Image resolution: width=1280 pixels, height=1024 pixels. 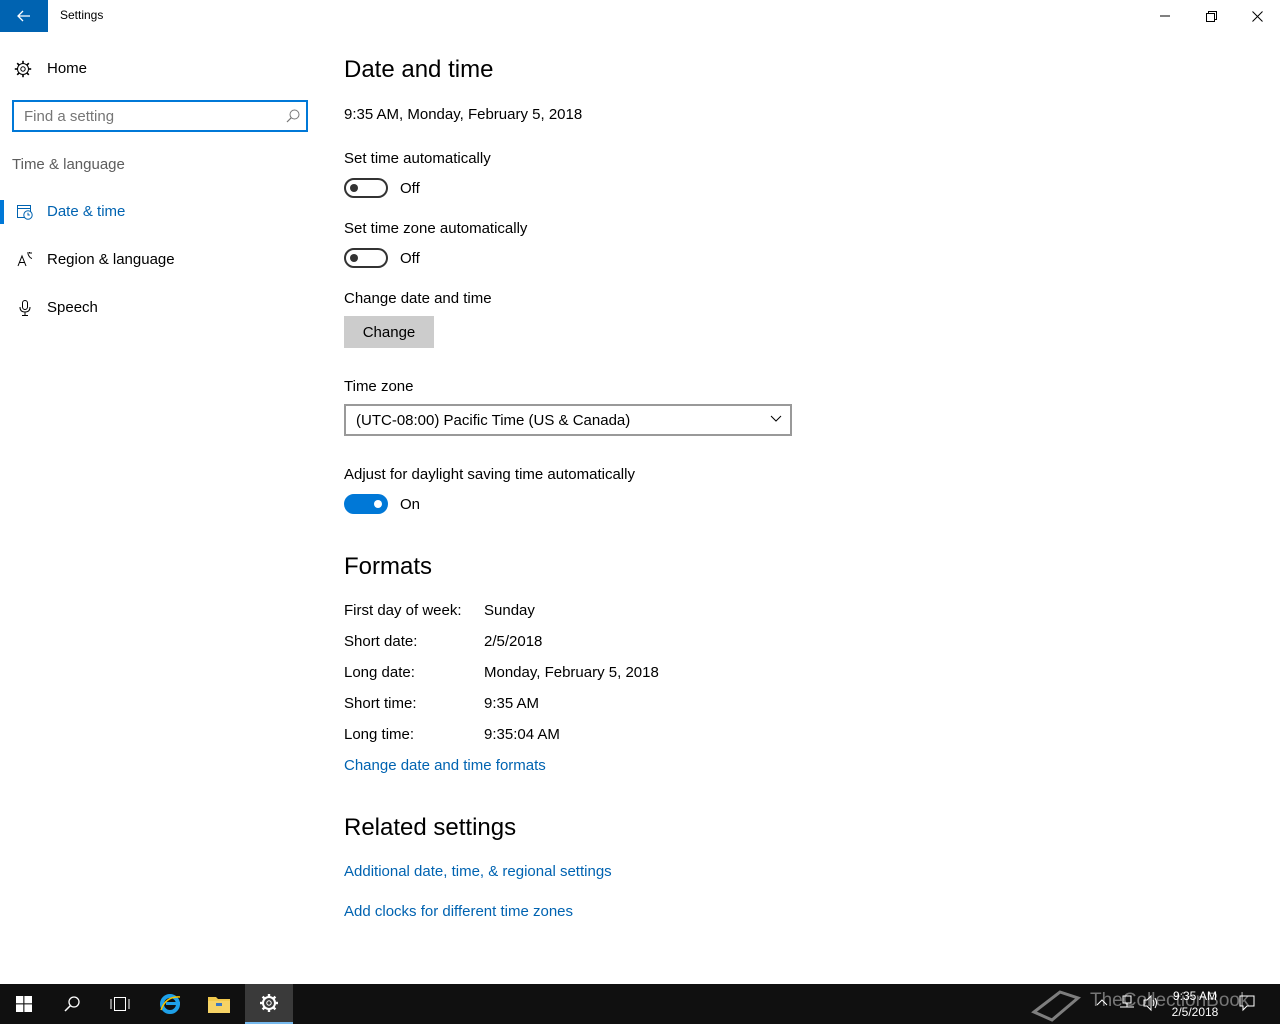 What do you see at coordinates (381, 641) in the screenshot?
I see `format-key: Short date:` at bounding box center [381, 641].